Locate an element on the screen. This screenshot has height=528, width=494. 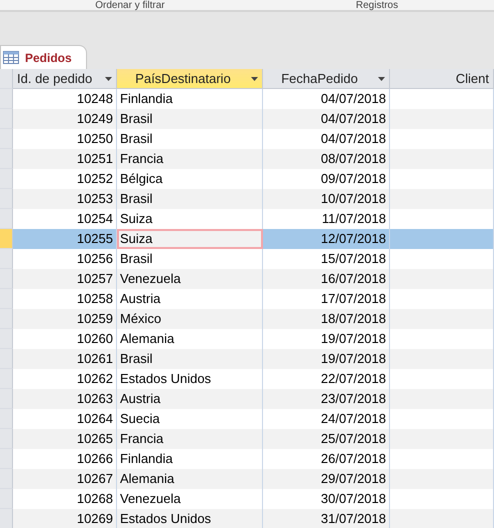
column-header: PaísDestinatario is located at coordinates (190, 79).